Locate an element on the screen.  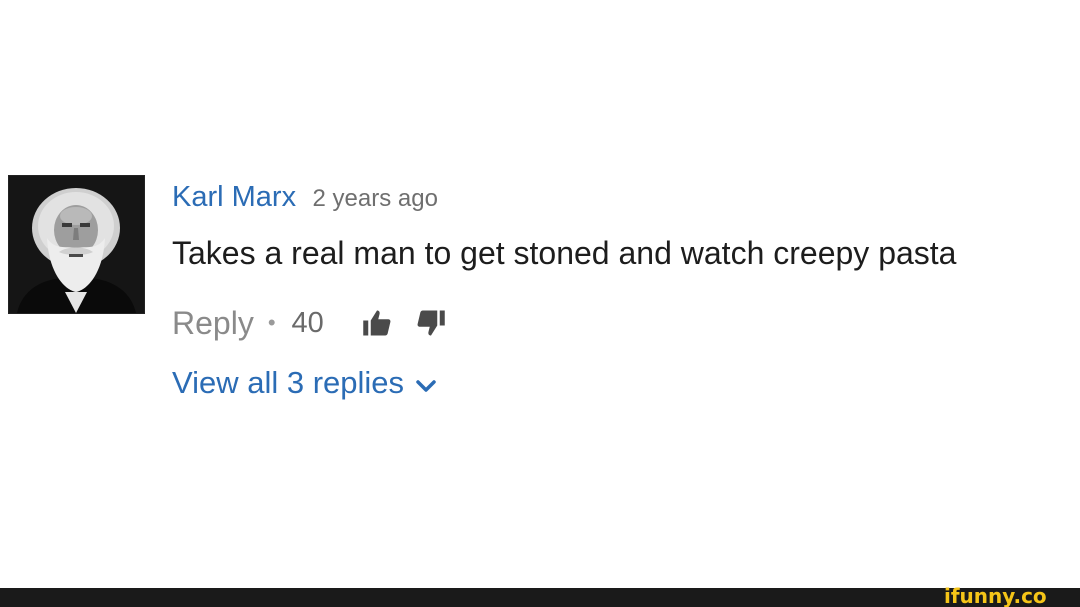
comment-timestamp: 2 years ago is located at coordinates (375, 198).